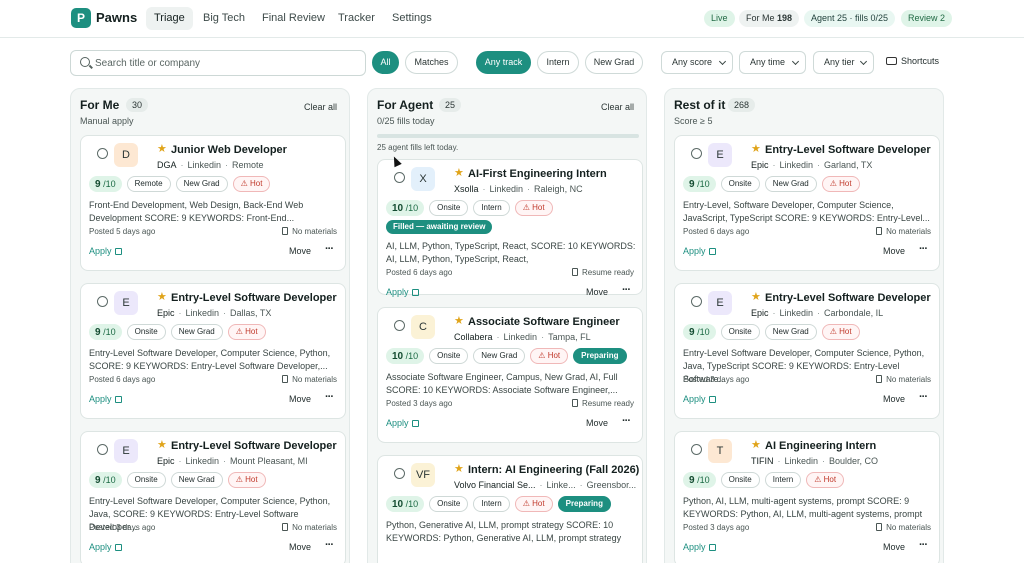  What do you see at coordinates (405, 504) in the screenshot?
I see `score-badge: 10 /10` at bounding box center [405, 504].